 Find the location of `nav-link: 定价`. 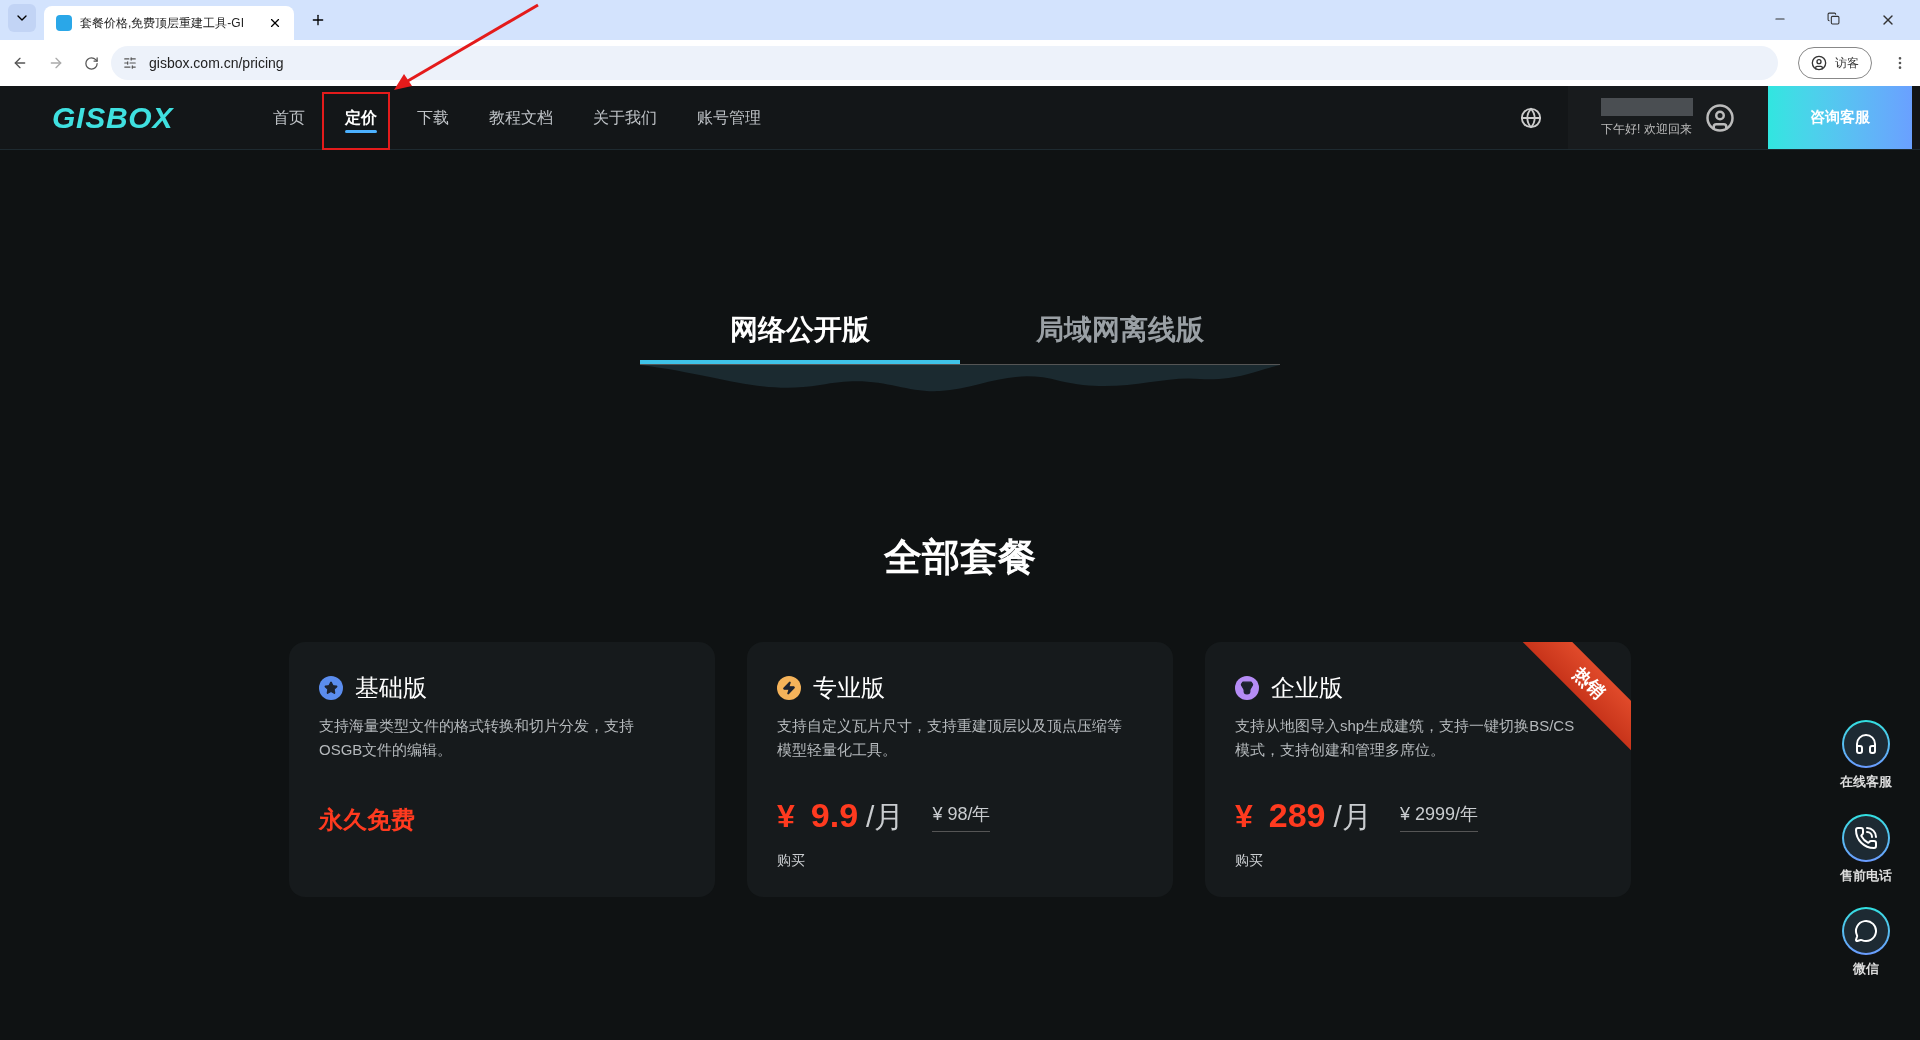

nav-link: 定价 is located at coordinates (361, 117).